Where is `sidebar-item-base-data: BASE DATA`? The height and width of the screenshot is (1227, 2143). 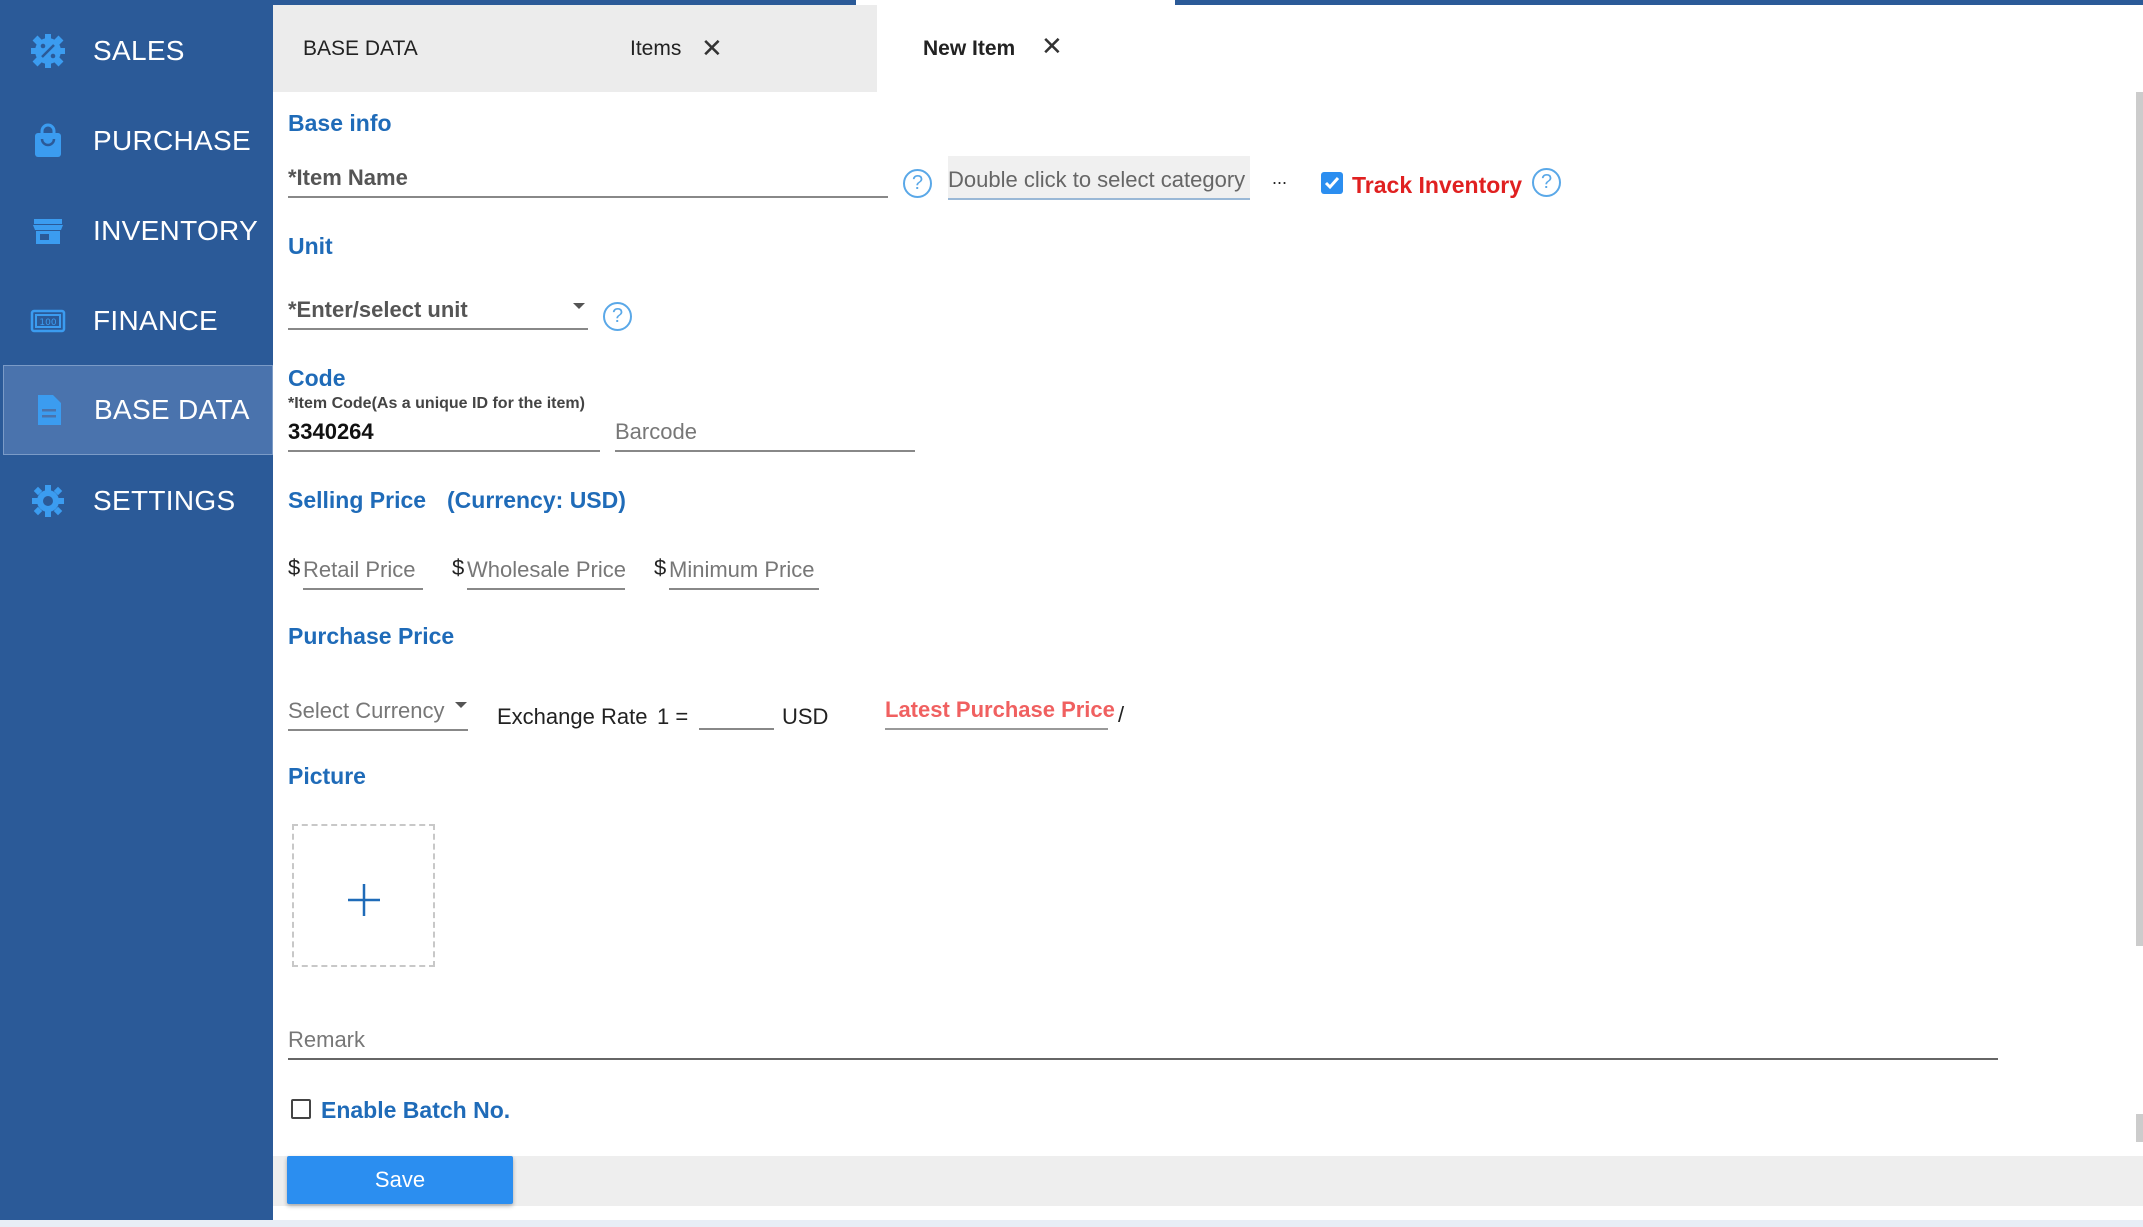
sidebar-item-base-data: BASE DATA is located at coordinates (138, 410).